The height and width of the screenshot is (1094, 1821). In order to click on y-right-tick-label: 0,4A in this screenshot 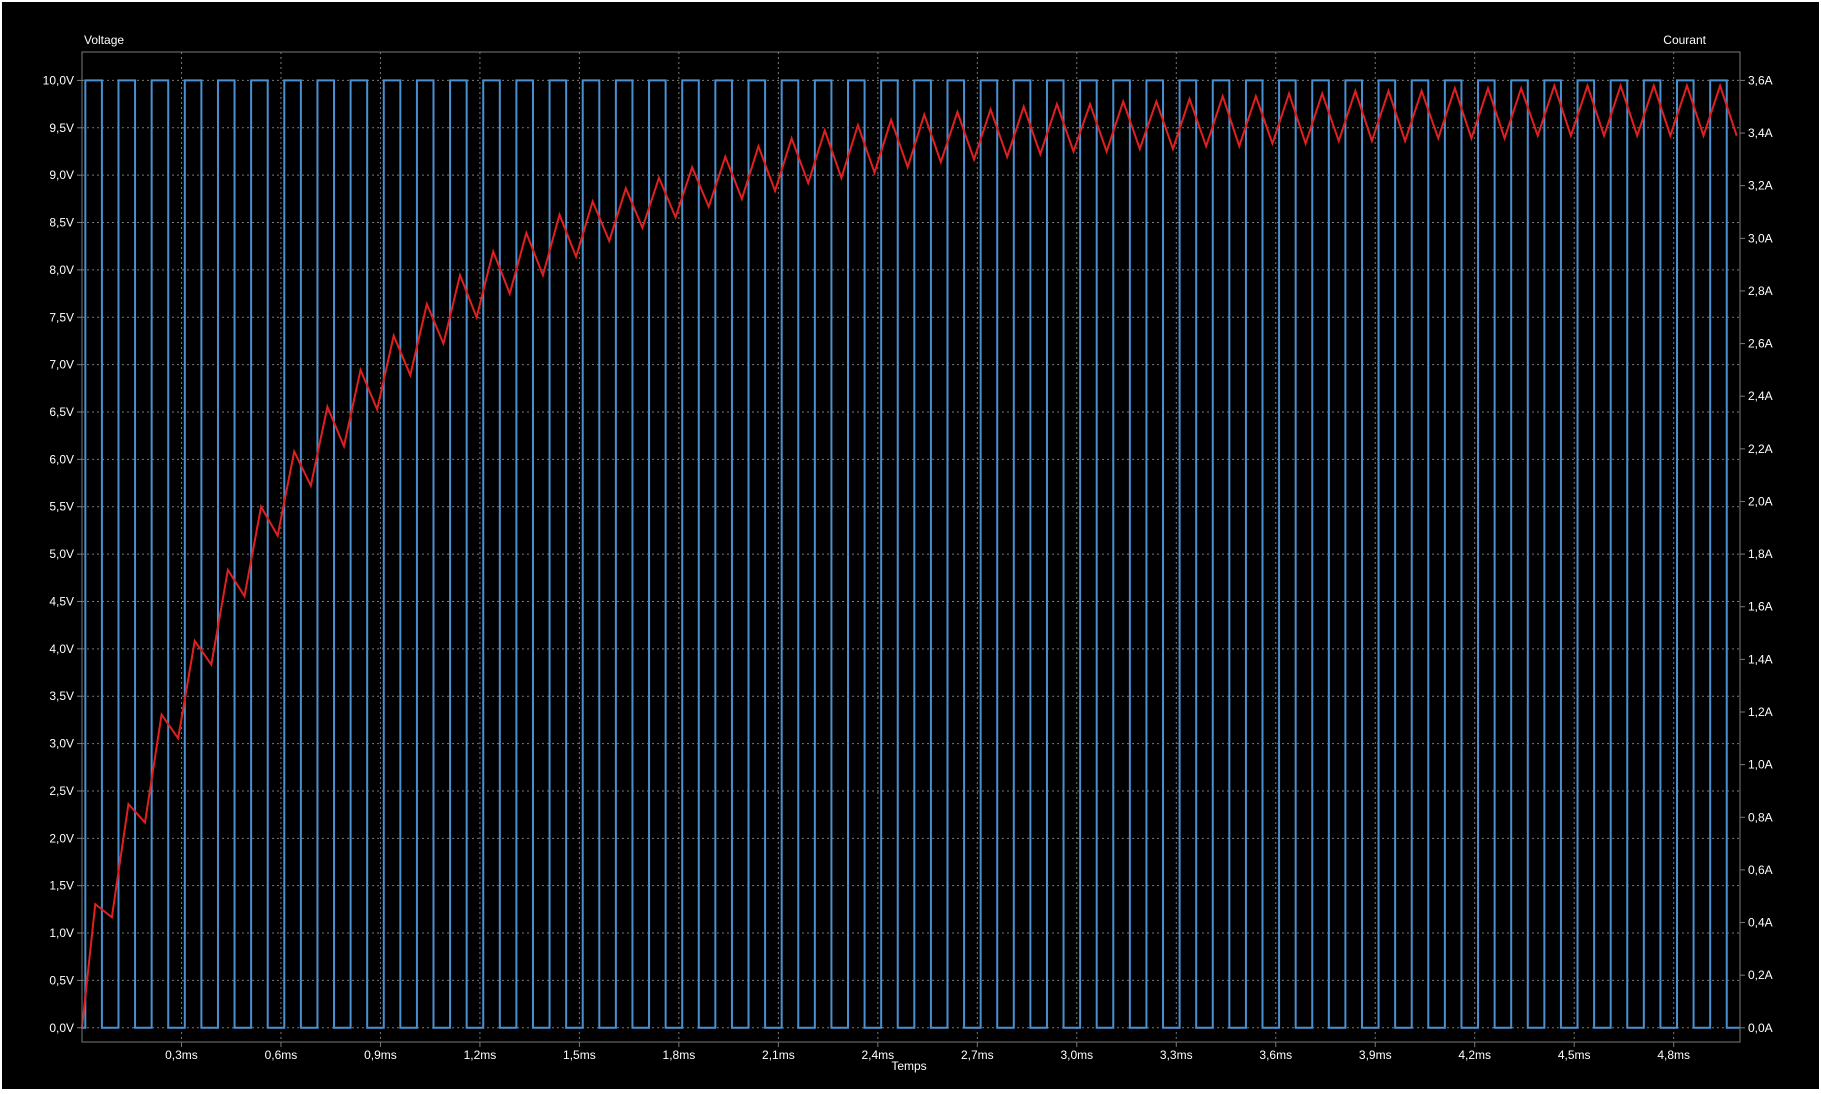, I will do `click(1760, 923)`.